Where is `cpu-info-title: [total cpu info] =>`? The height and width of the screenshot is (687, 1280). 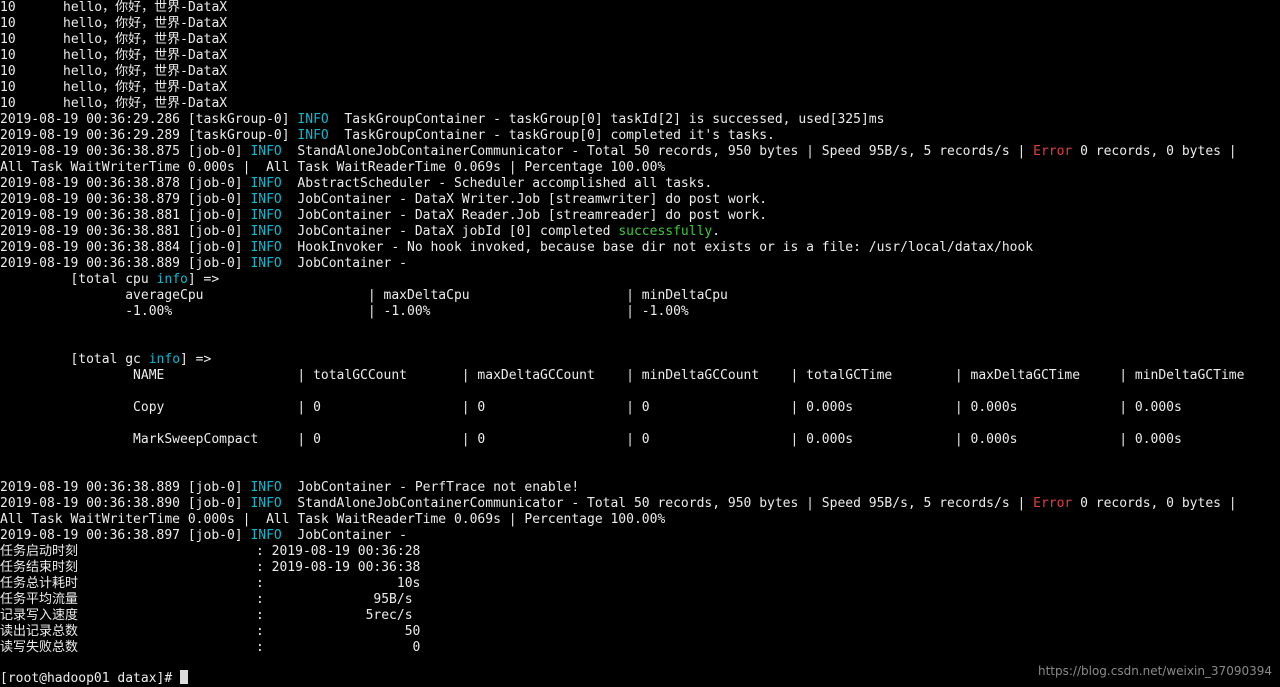
cpu-info-title: [total cpu info] => is located at coordinates (110, 279).